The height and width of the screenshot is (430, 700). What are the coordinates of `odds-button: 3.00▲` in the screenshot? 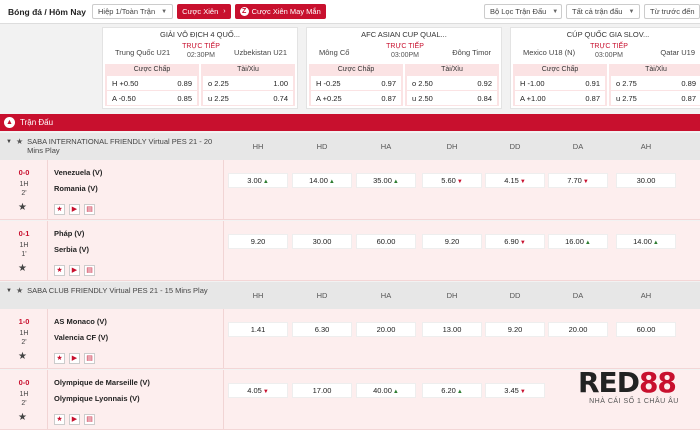 It's located at (258, 180).